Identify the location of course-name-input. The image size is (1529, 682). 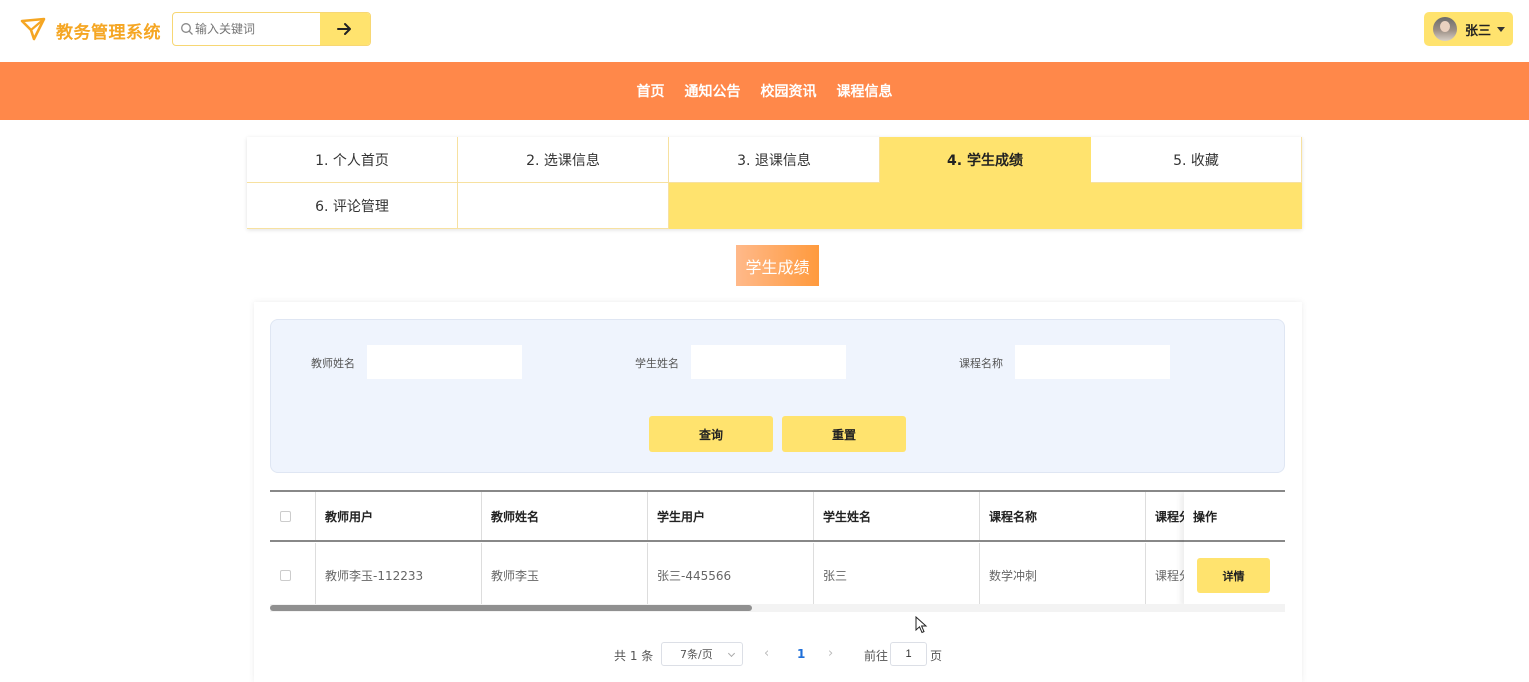
(1092, 362).